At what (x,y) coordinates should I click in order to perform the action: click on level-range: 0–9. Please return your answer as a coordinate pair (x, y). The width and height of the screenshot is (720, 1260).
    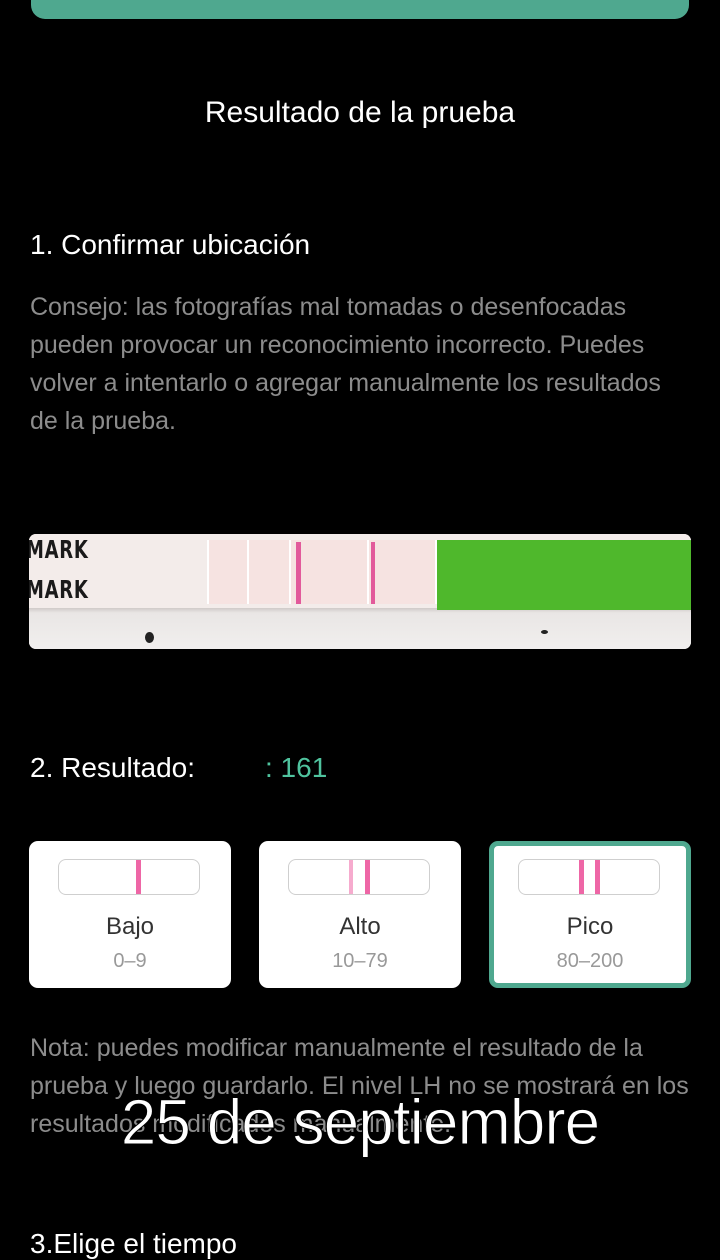
    Looking at the image, I should click on (130, 961).